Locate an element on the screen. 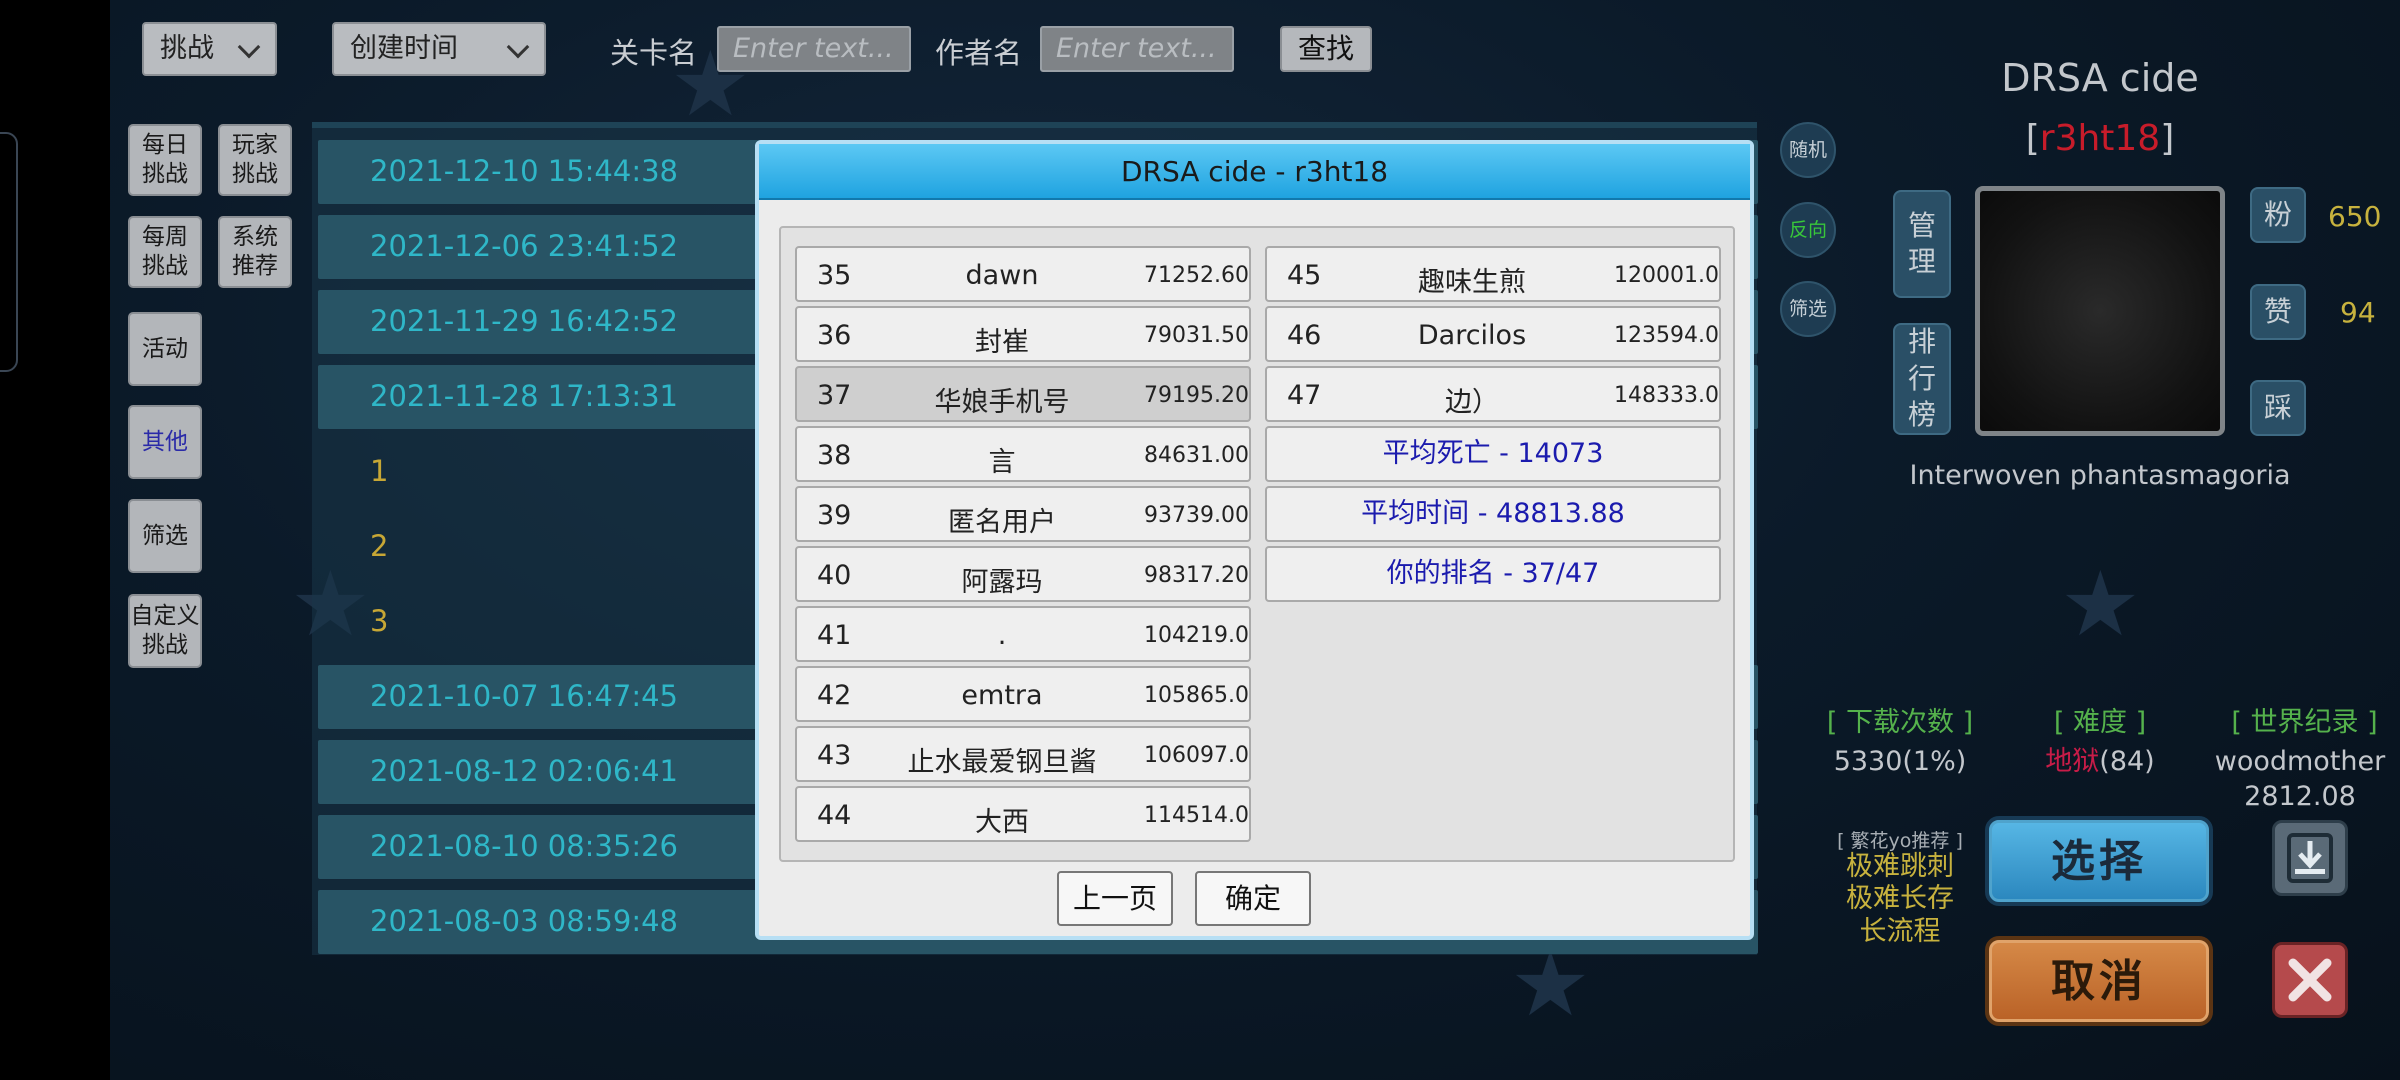 The width and height of the screenshot is (2400, 1080). downloads-heading: [ 下载次数 ] is located at coordinates (1900, 722).